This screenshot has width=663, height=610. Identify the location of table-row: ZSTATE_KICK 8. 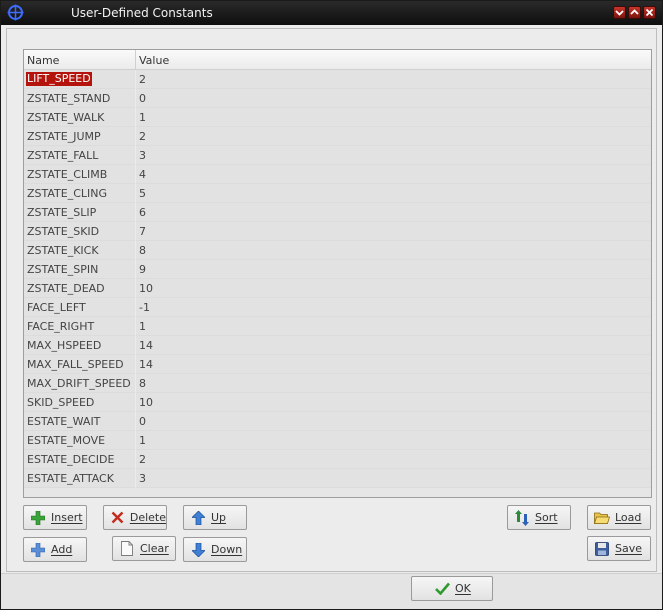
(337, 250).